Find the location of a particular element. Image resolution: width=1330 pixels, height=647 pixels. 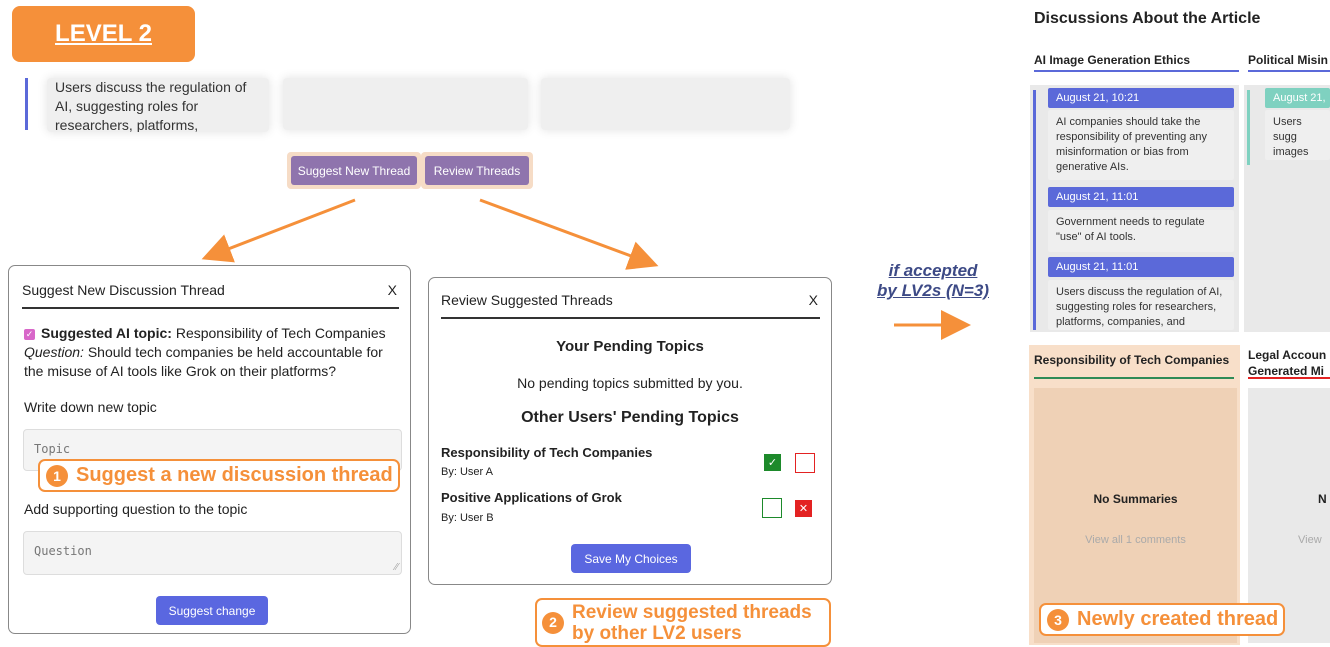

pending-empty-text: No pending topics submitted by you. is located at coordinates (630, 383).